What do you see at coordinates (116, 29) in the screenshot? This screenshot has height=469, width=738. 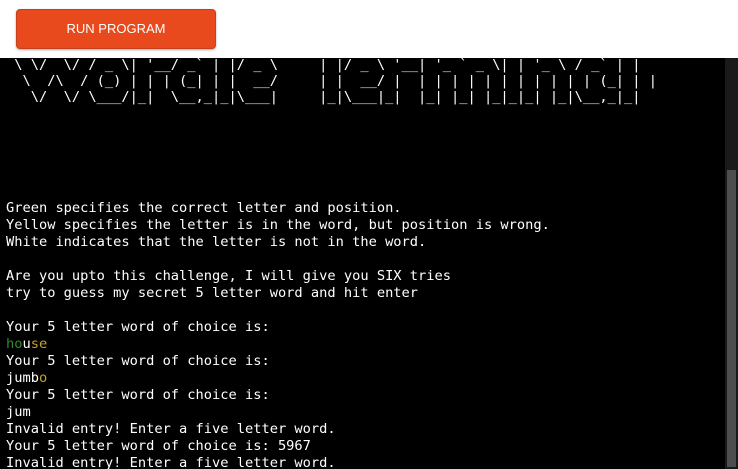 I see `run-program-button: RUN PROGRAM` at bounding box center [116, 29].